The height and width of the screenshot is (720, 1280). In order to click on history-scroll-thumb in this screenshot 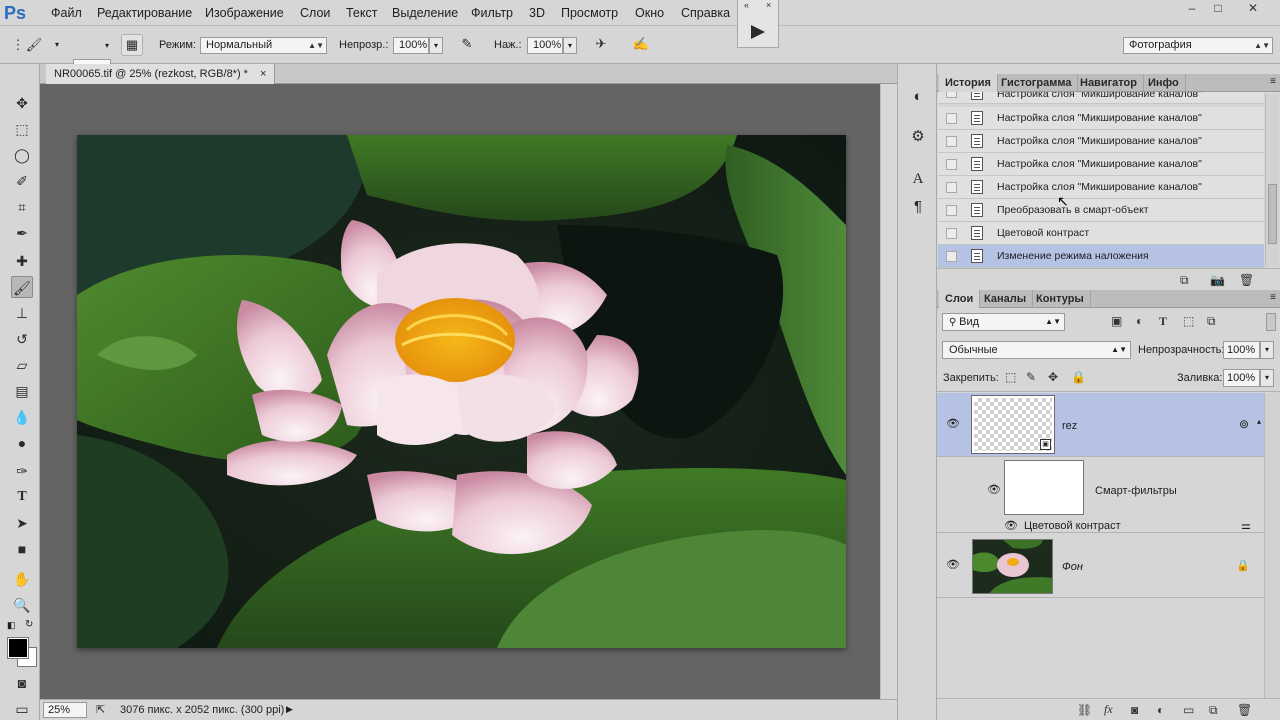, I will do `click(1272, 214)`.